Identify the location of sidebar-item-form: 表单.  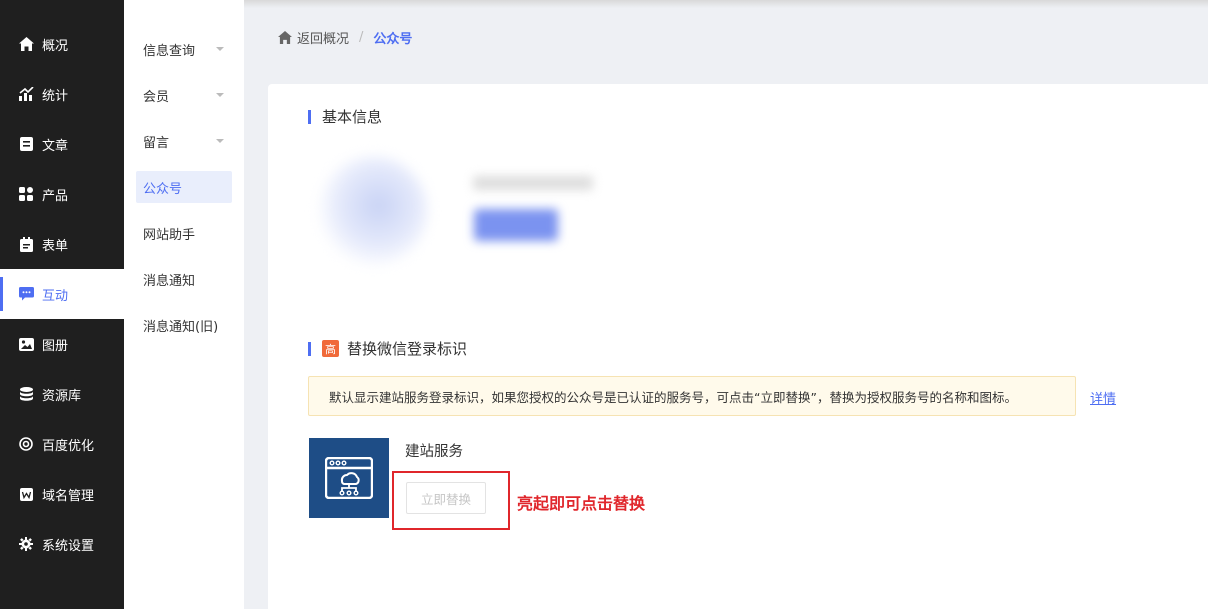
(62, 244).